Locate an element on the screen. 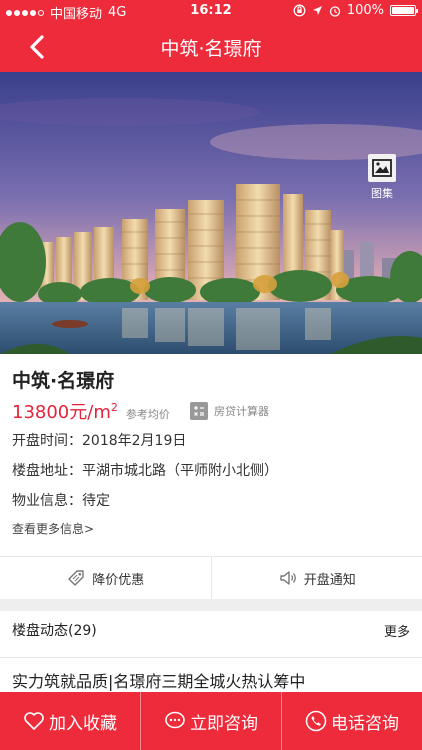  open-date-value: 2018年2月19日 is located at coordinates (134, 441).